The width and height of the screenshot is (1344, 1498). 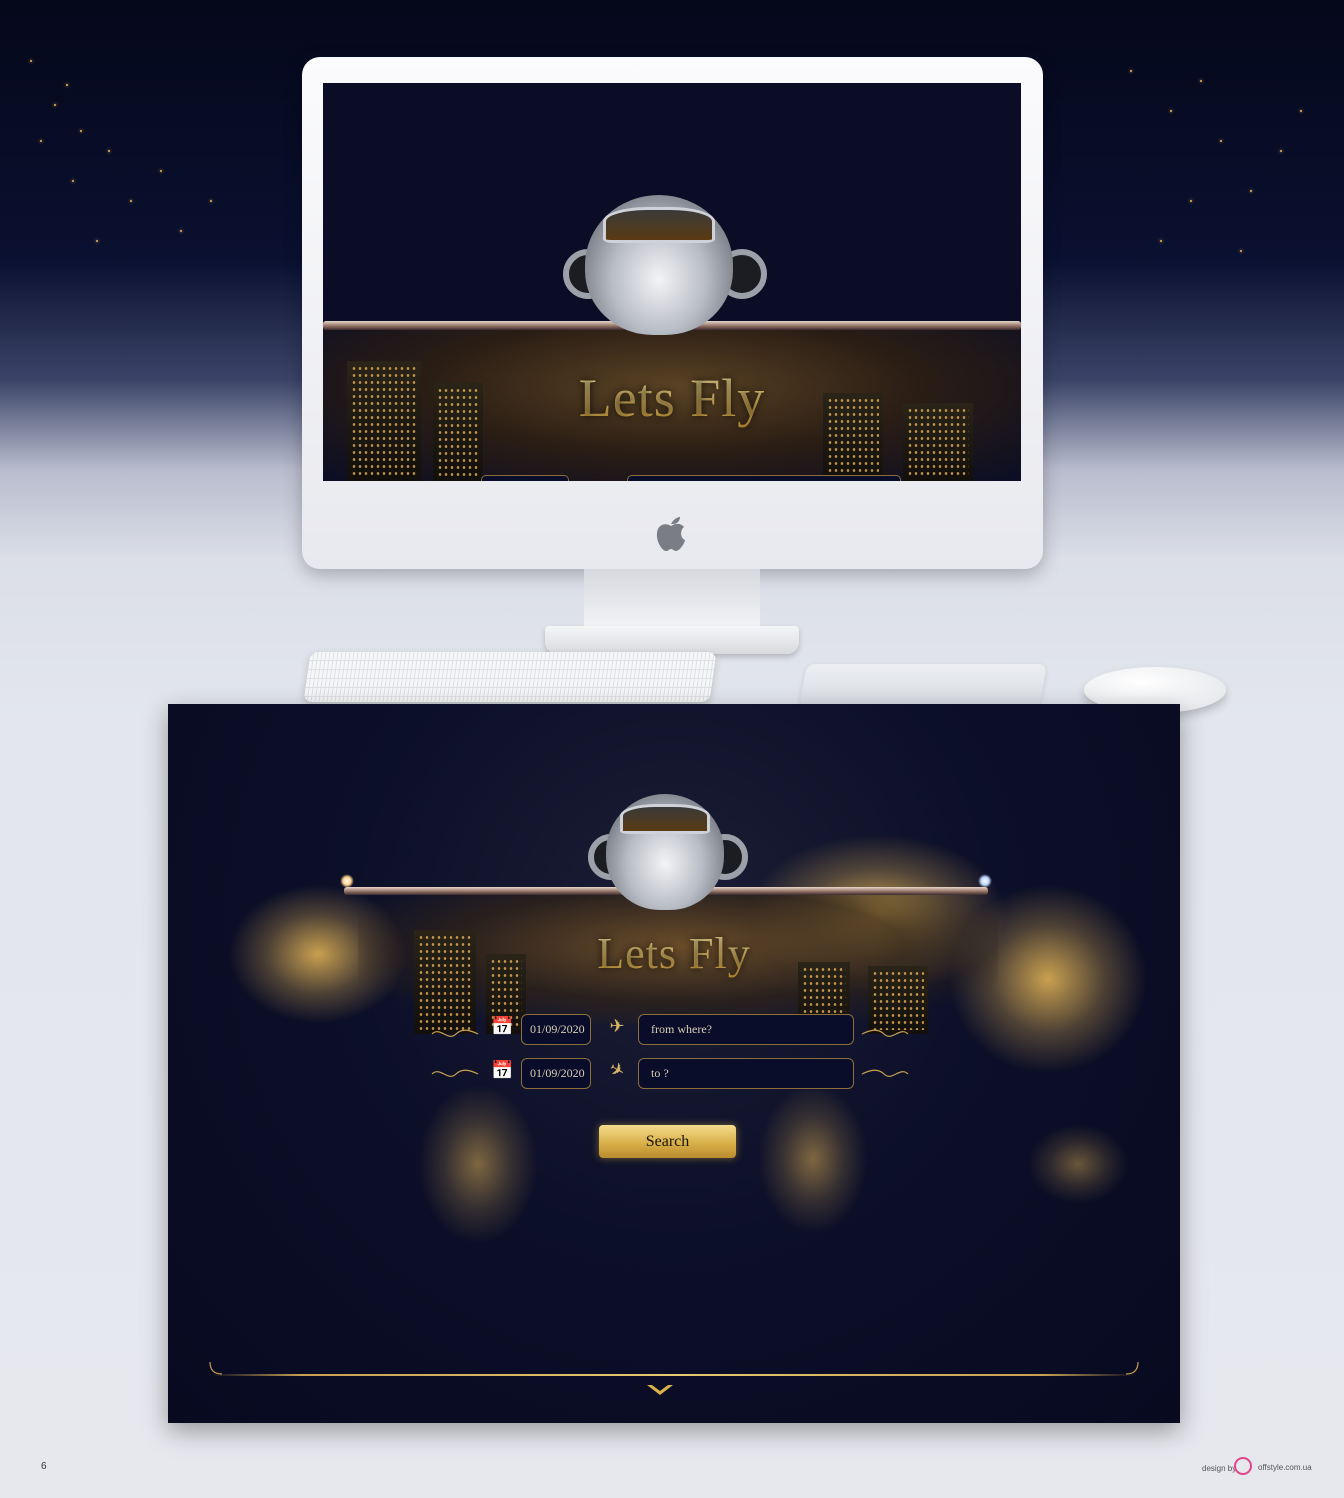 I want to click on from-field: from where?, so click(x=746, y=1029).